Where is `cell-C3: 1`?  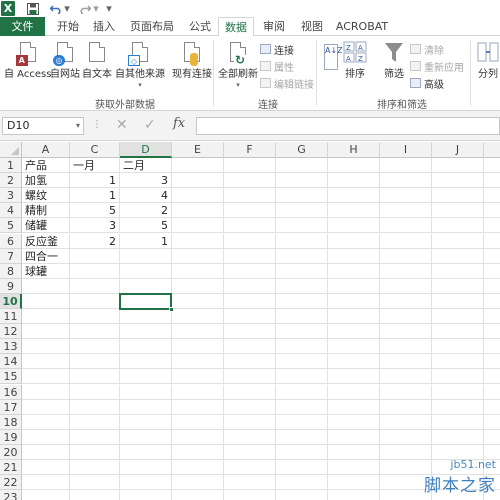 cell-C3: 1 is located at coordinates (95, 196).